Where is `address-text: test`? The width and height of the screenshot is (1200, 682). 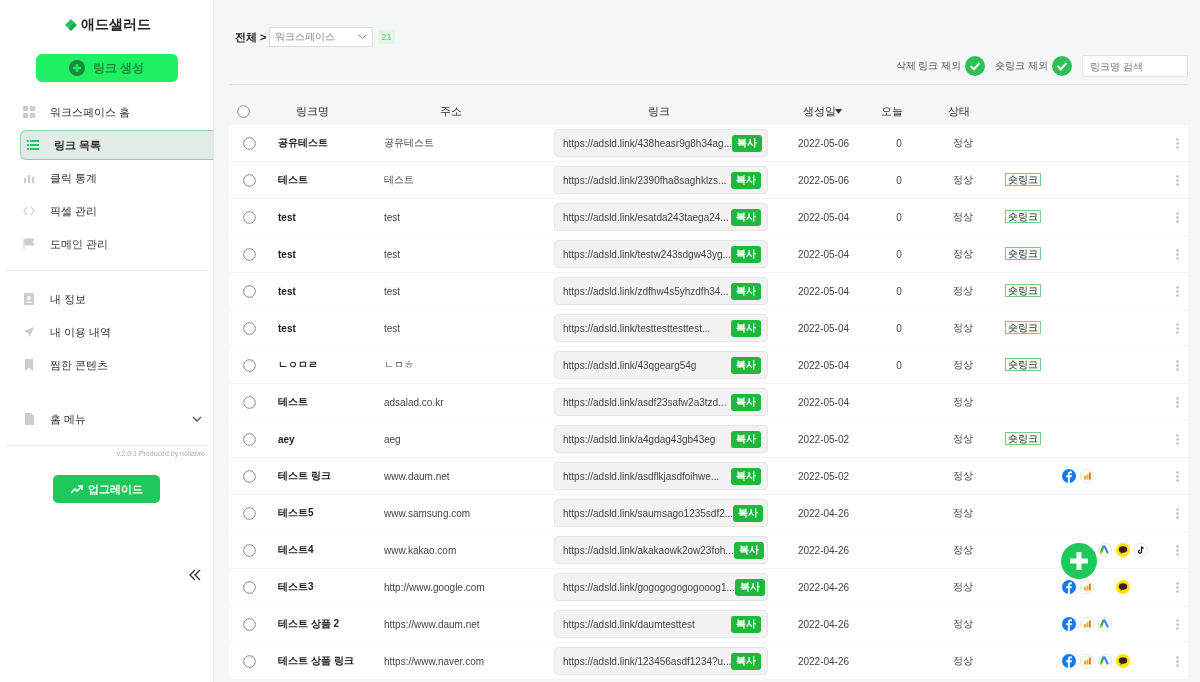
address-text: test is located at coordinates (392, 291).